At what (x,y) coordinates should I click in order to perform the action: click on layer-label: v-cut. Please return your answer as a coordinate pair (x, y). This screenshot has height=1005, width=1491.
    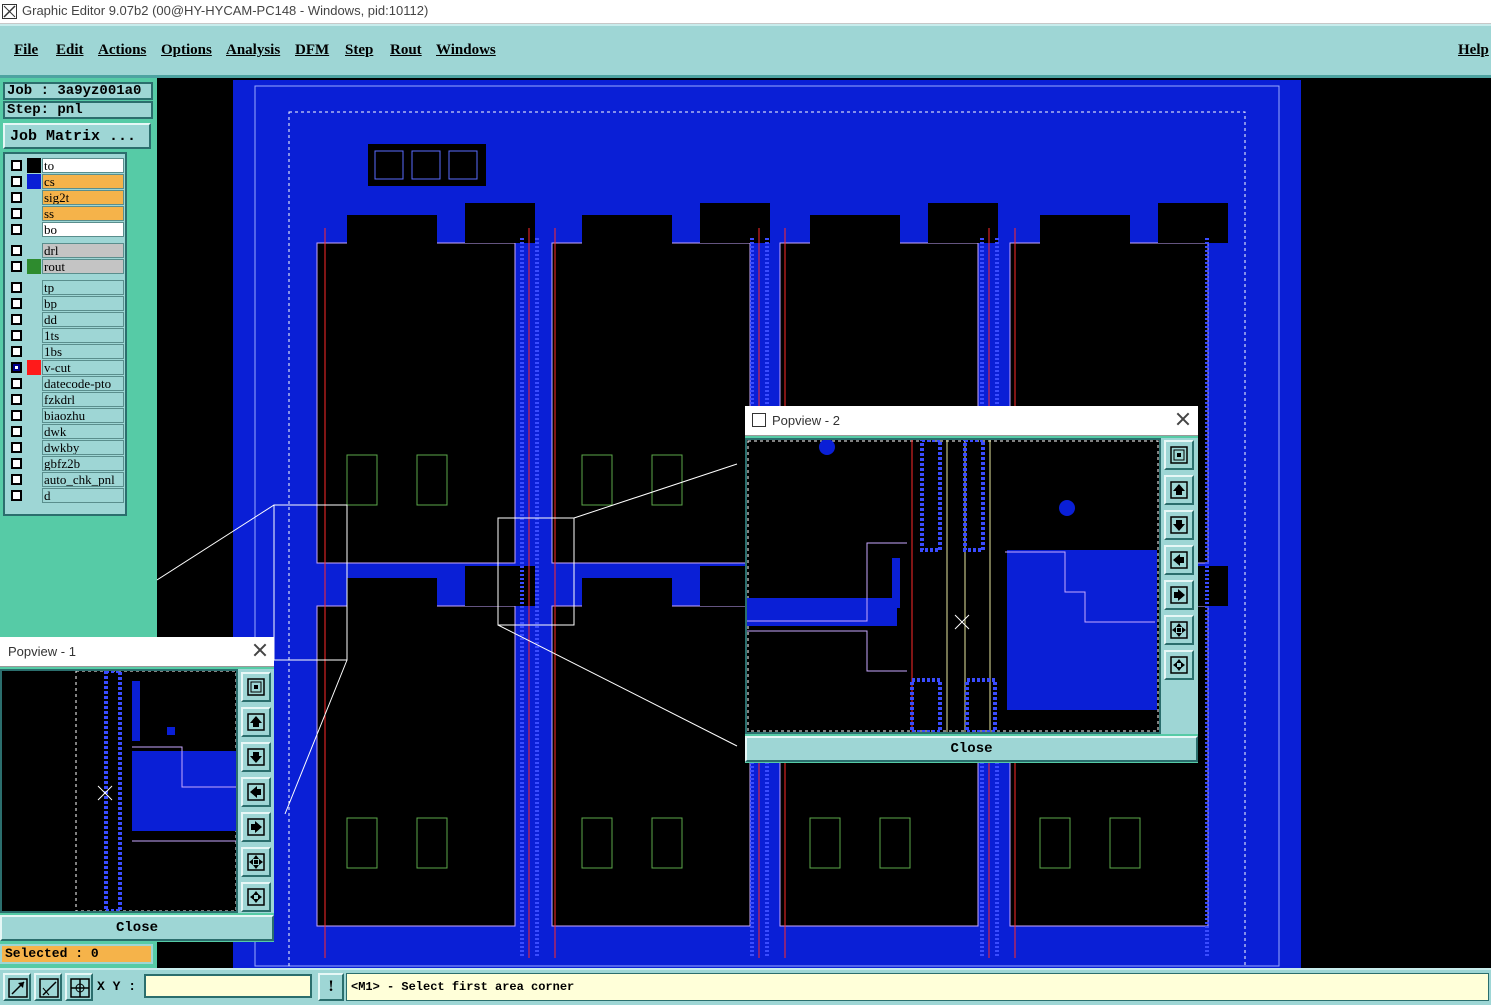
    Looking at the image, I should click on (83, 367).